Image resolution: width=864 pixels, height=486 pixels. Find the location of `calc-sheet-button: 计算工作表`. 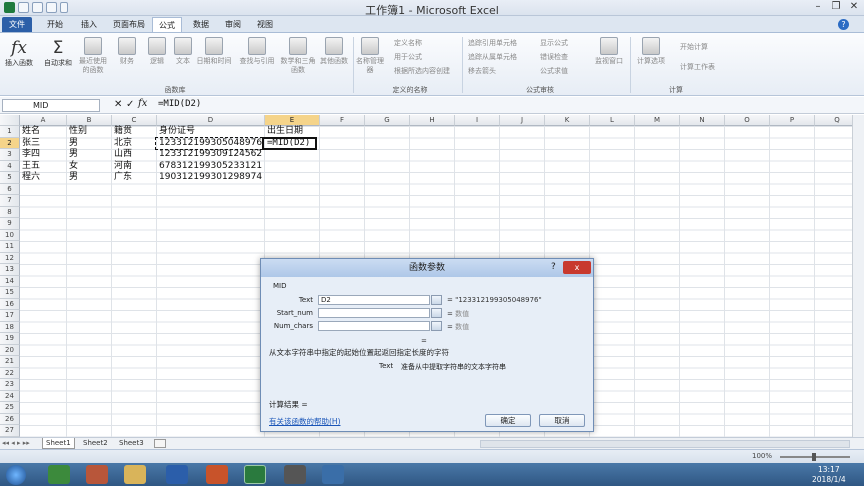

calc-sheet-button: 计算工作表 is located at coordinates (697, 67).